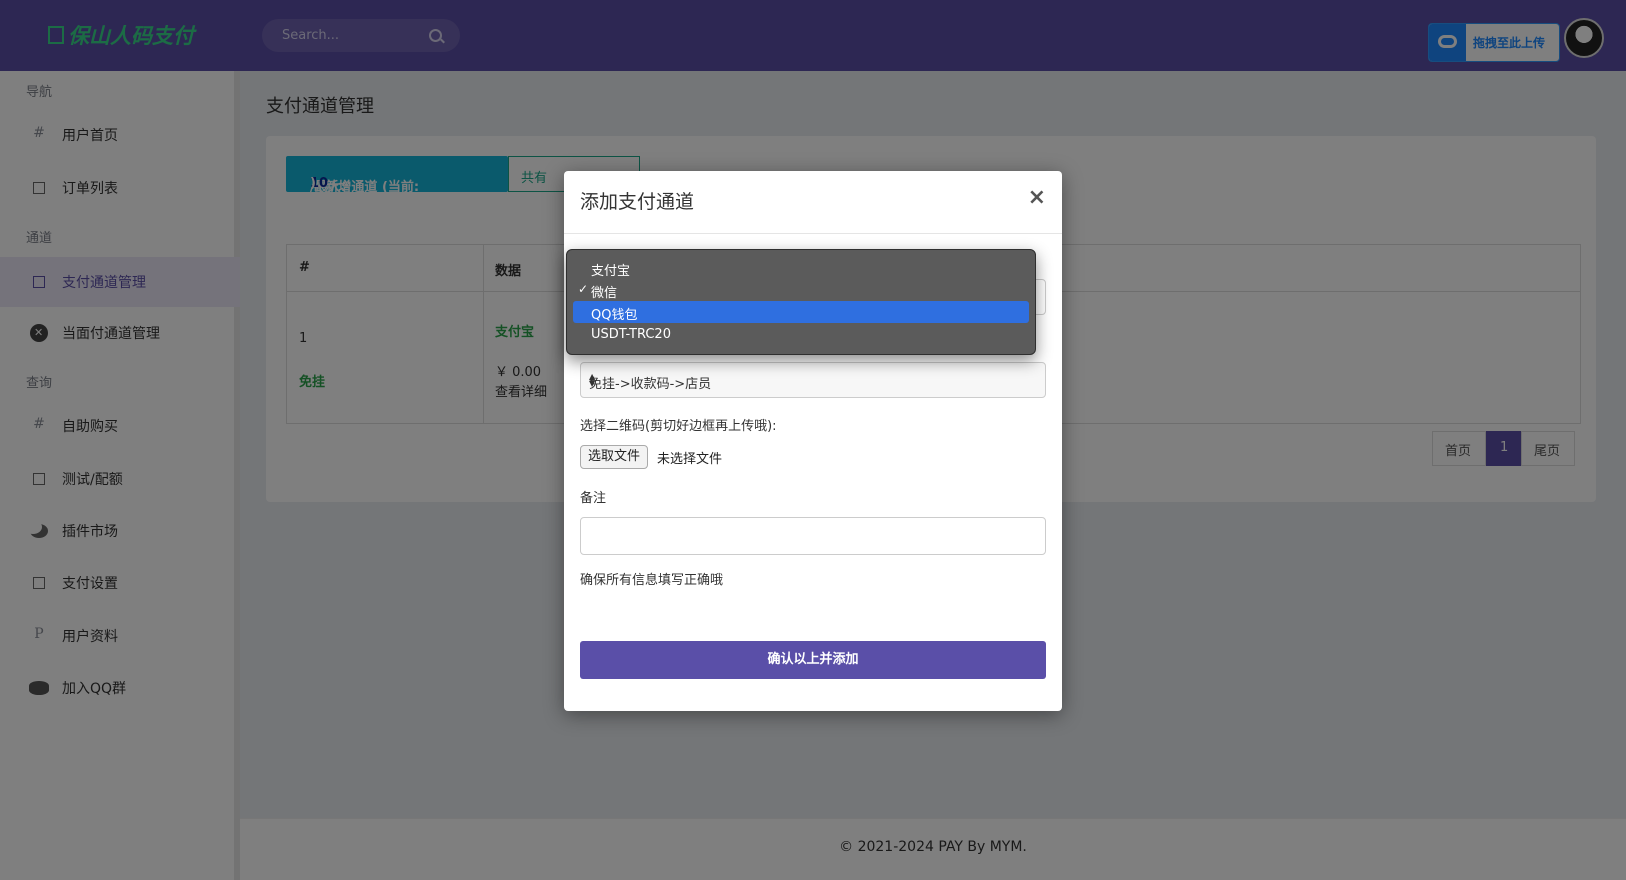  Describe the element at coordinates (604, 293) in the screenshot. I see `option-label: 微信` at that location.